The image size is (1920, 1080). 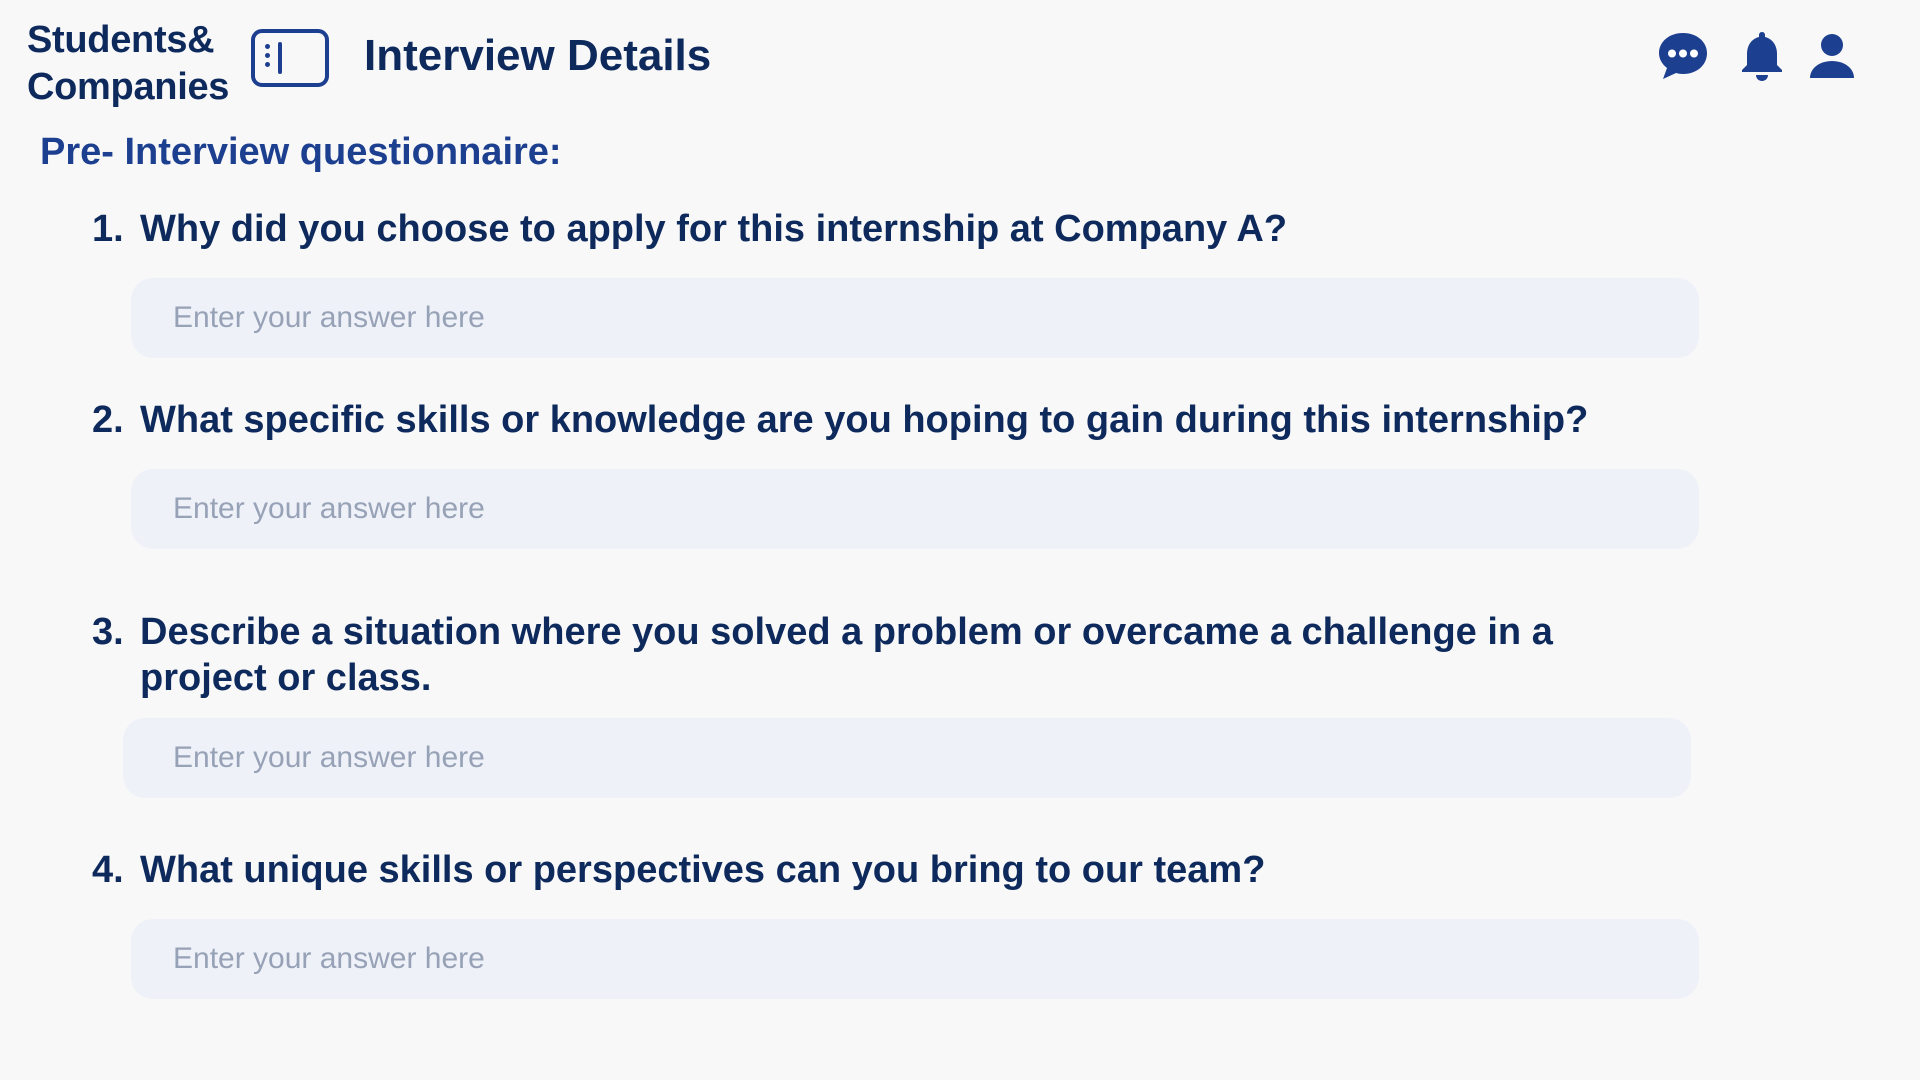 What do you see at coordinates (108, 632) in the screenshot?
I see `question-number: 3.` at bounding box center [108, 632].